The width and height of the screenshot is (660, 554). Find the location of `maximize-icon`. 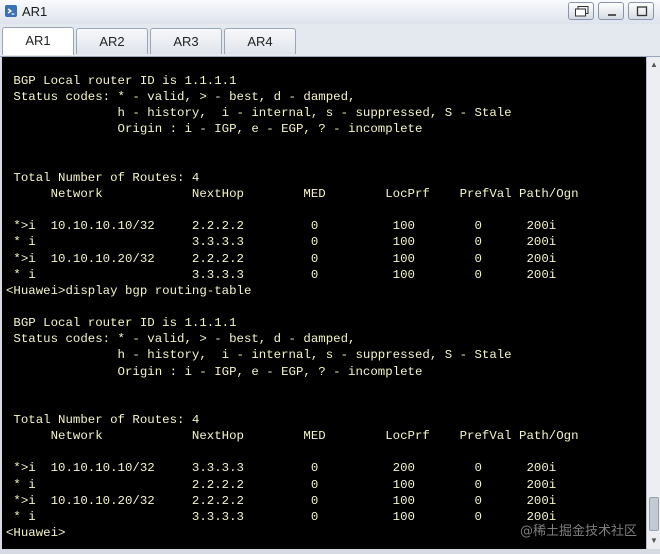

maximize-icon is located at coordinates (642, 11).